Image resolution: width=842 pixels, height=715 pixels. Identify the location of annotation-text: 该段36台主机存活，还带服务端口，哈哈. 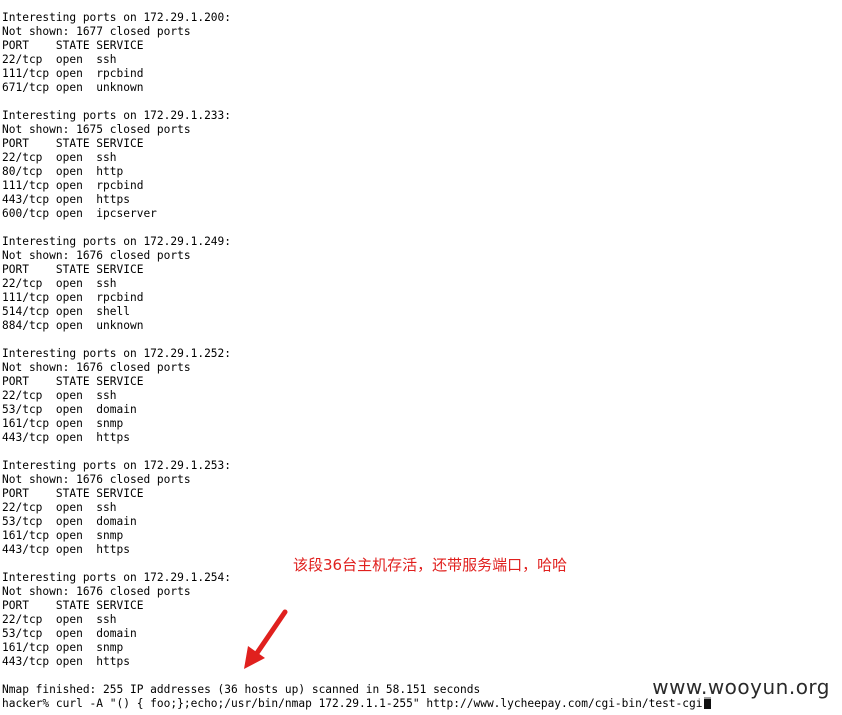
(430, 565).